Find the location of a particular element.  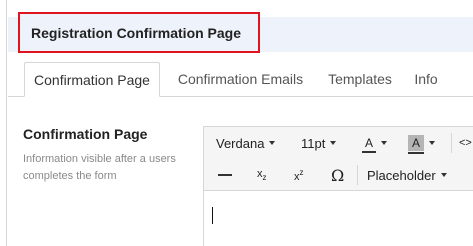

font-family-value: Verdana is located at coordinates (240, 143).